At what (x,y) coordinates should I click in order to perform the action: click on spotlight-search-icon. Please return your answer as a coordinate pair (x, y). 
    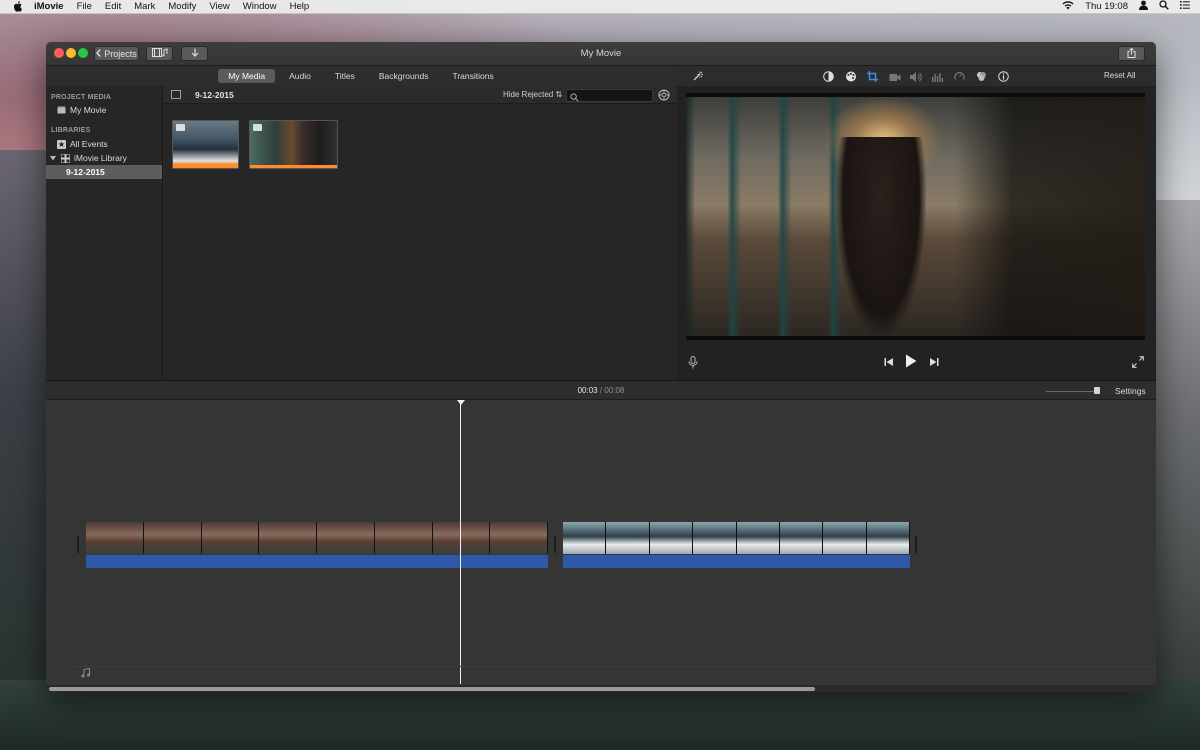
    Looking at the image, I should click on (1164, 6).